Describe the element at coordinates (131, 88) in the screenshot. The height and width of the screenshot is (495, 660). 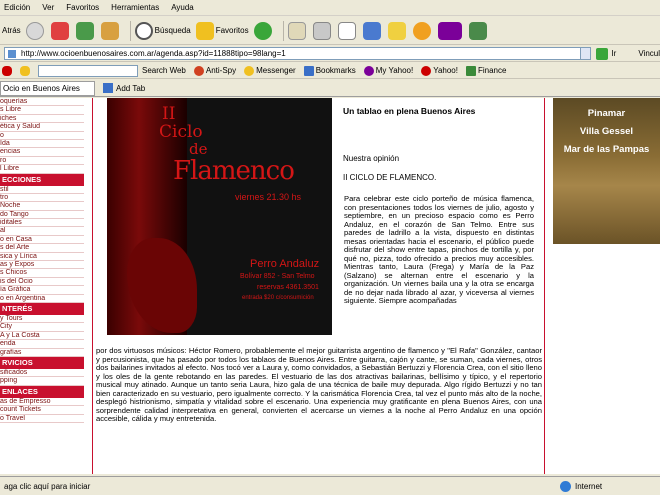
I see `add-tab-label: Add Tab` at that location.